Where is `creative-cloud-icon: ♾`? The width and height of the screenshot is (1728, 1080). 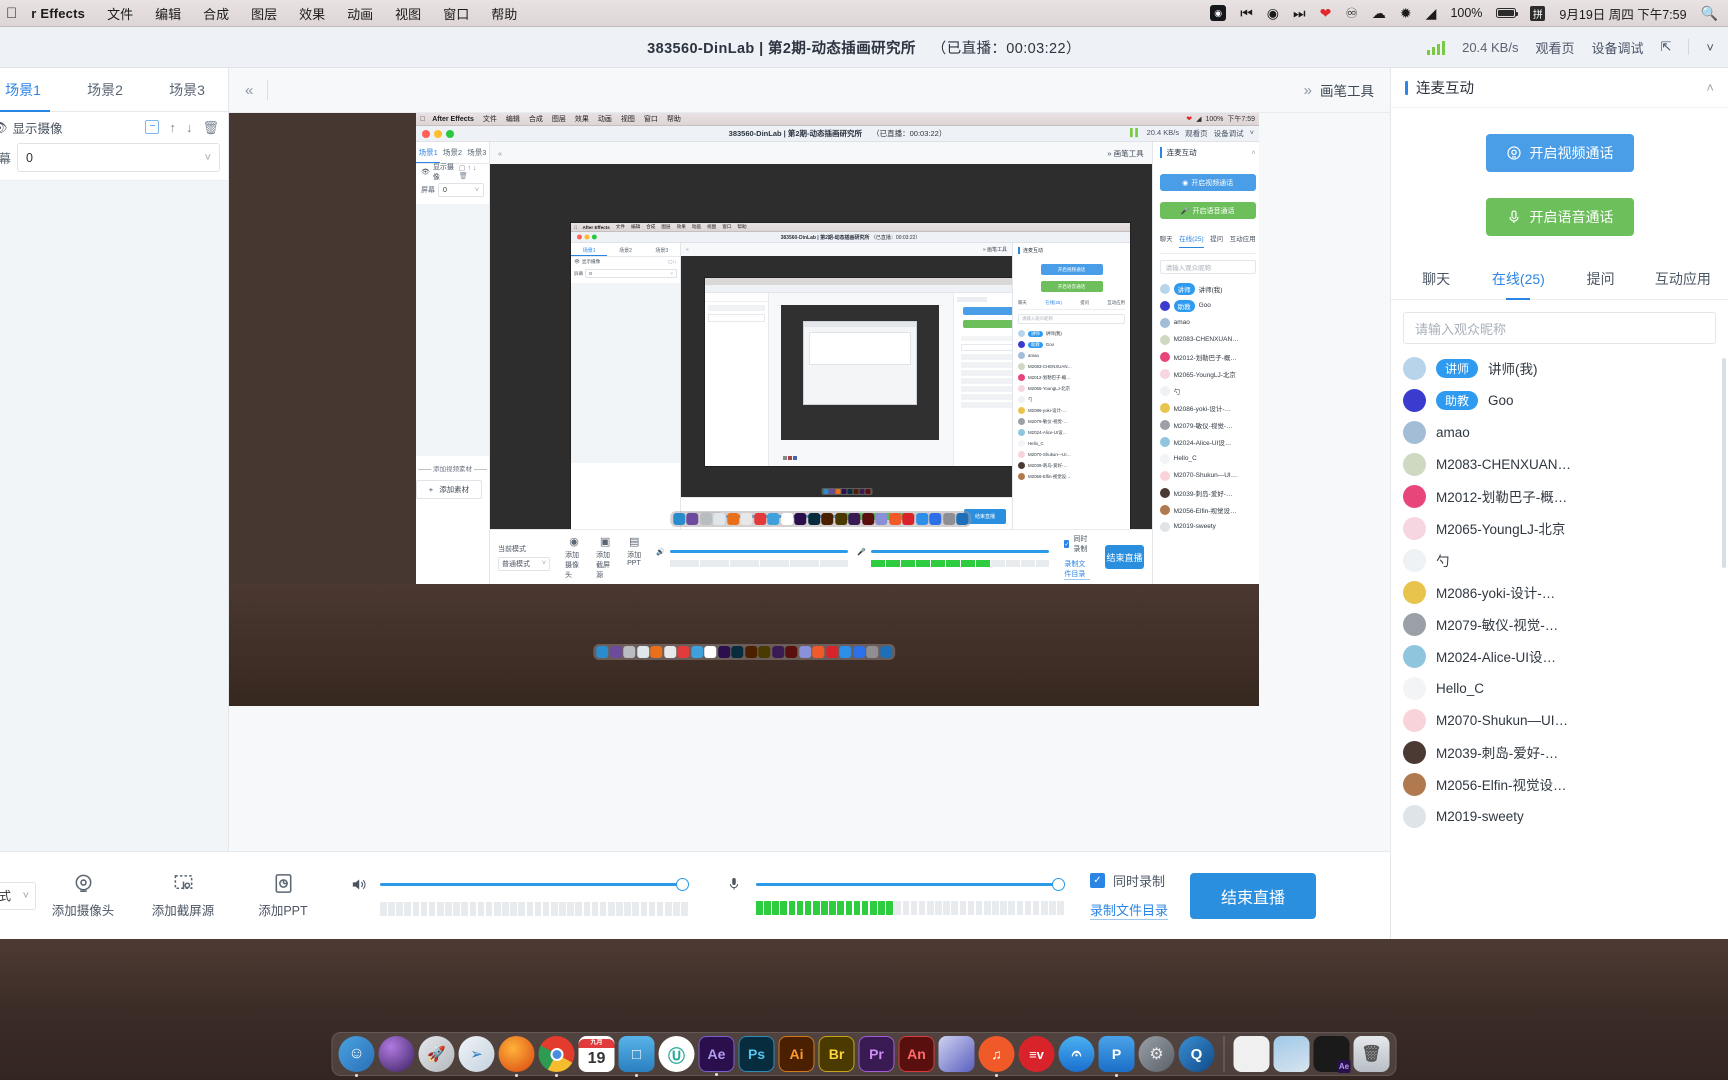
creative-cloud-icon: ♾ is located at coordinates (1351, 13).